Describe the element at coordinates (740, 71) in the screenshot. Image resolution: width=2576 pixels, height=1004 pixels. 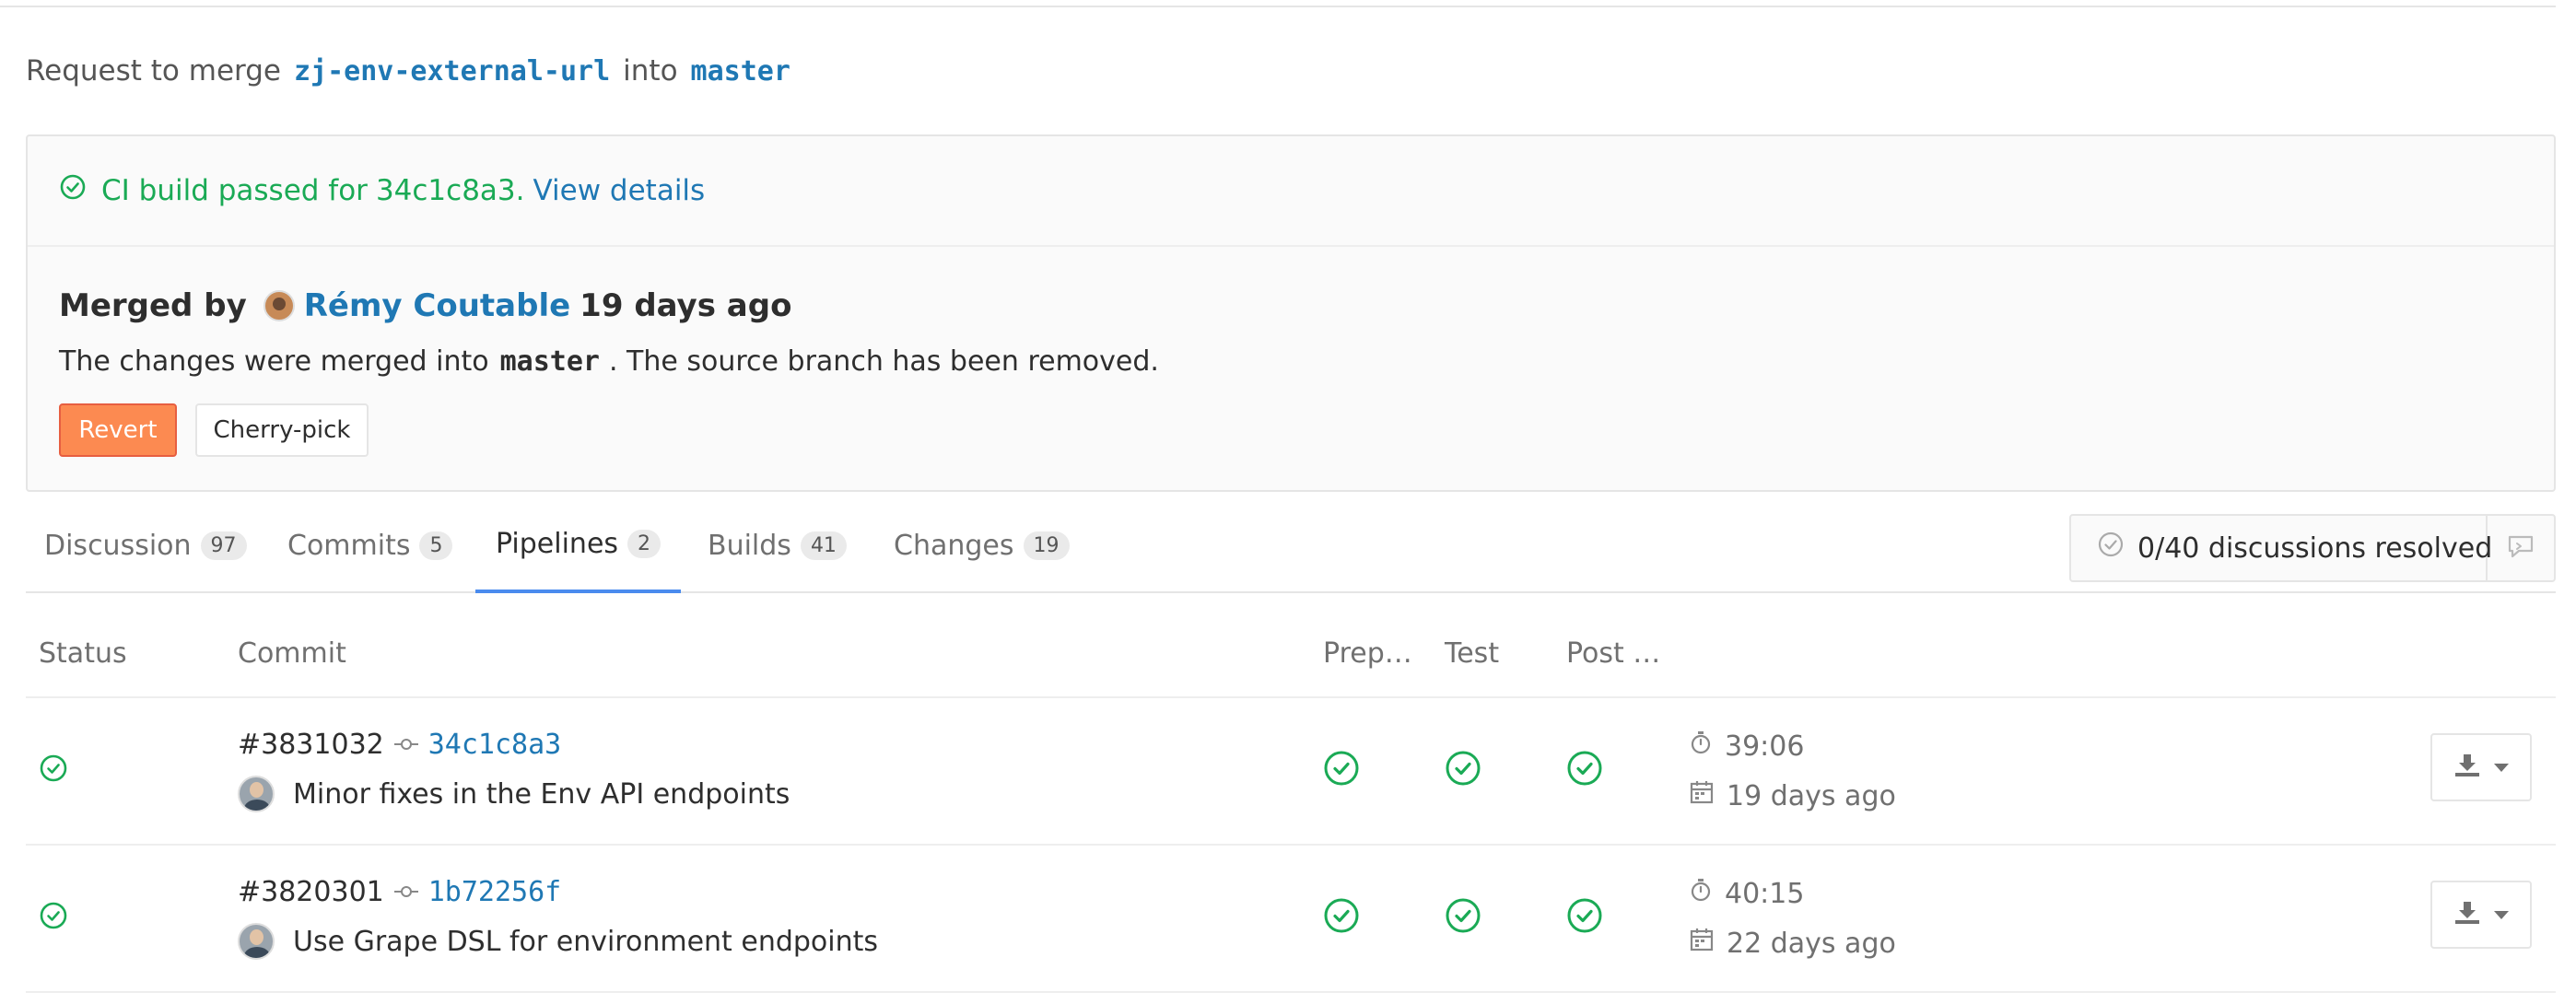
I see `target-branch-link: master` at that location.